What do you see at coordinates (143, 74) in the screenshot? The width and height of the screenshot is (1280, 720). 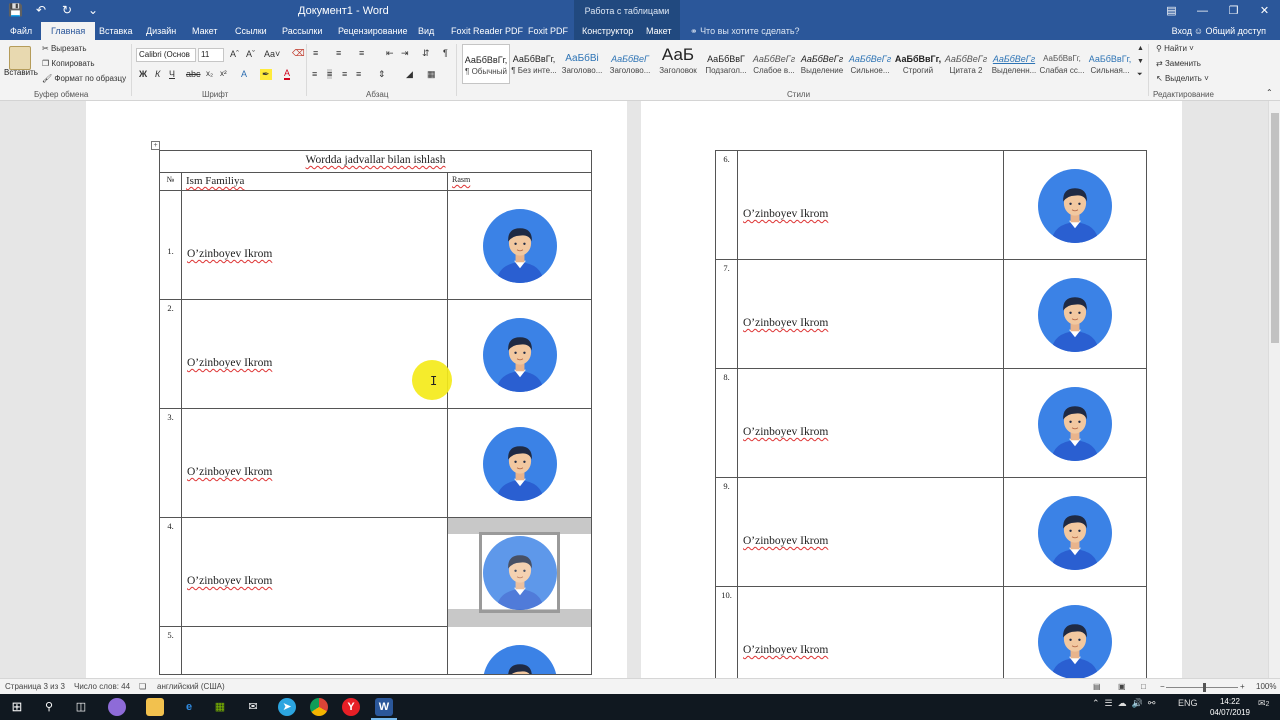 I see `bold-icon: Ж` at bounding box center [143, 74].